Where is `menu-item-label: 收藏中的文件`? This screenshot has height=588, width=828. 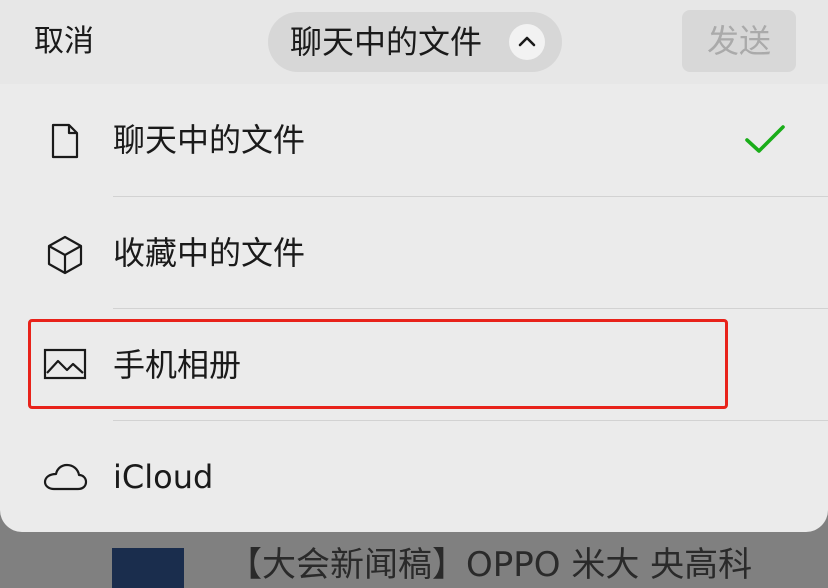 menu-item-label: 收藏中的文件 is located at coordinates (209, 253).